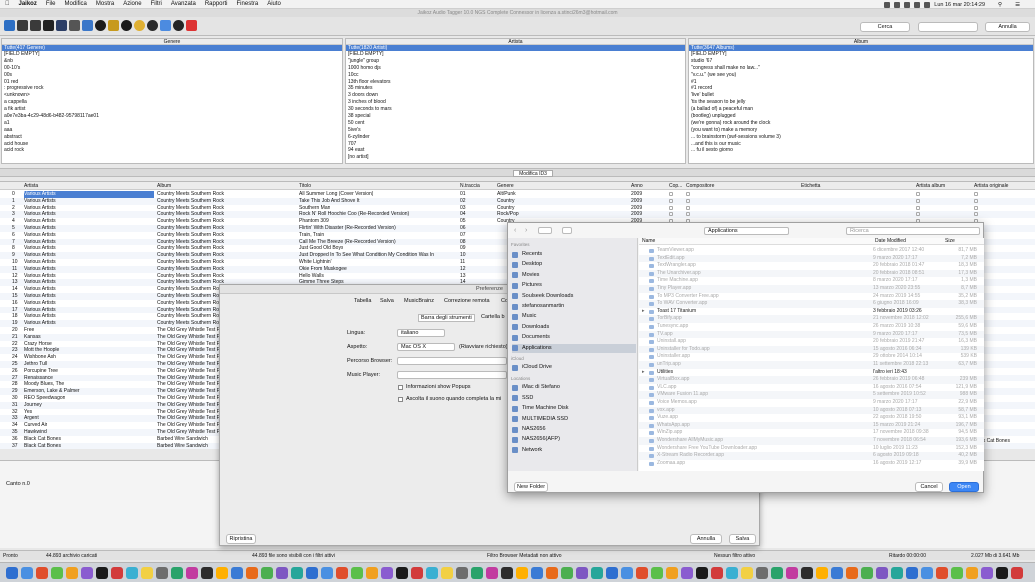 The height and width of the screenshot is (582, 1035). Describe the element at coordinates (930, 186) in the screenshot. I see `col-album-artist: Artista album` at that location.